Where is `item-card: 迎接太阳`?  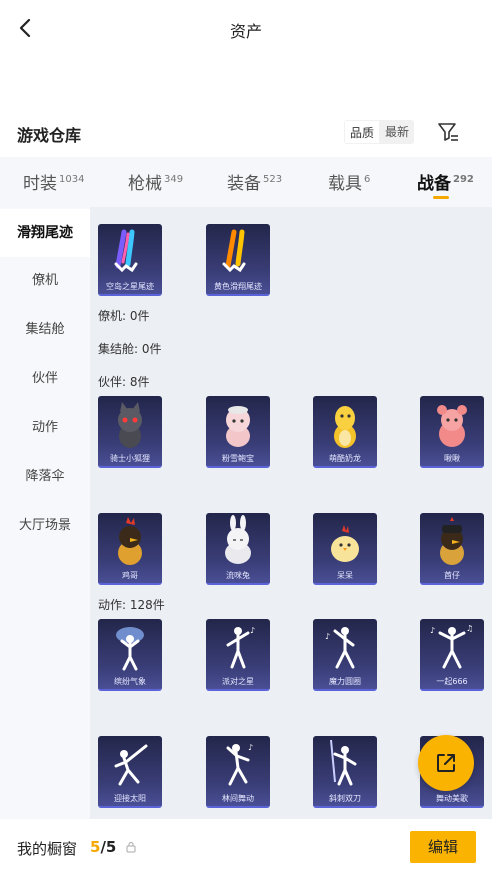 item-card: 迎接太阳 is located at coordinates (130, 772).